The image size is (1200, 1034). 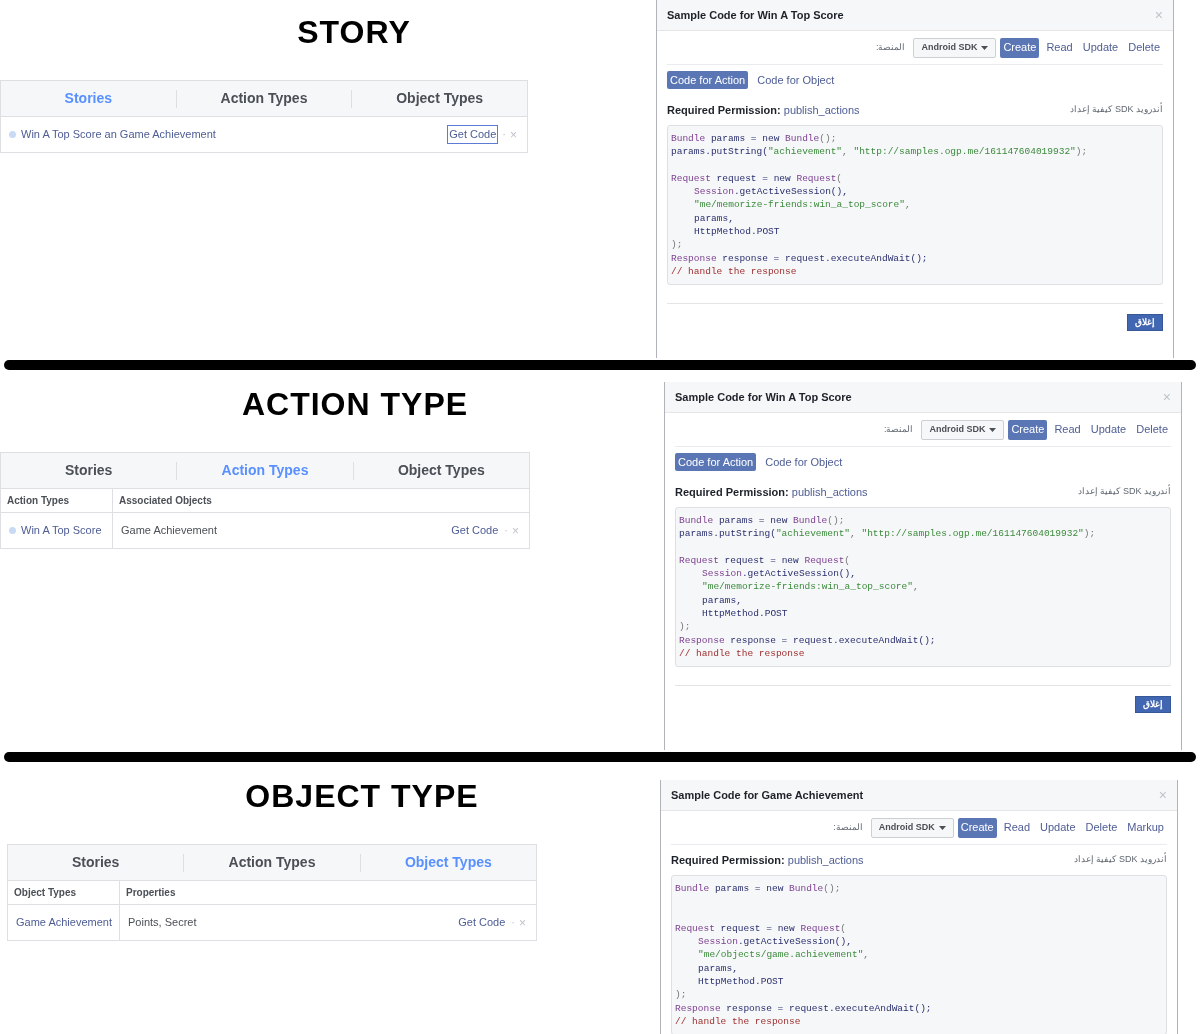 I want to click on section-heading: ACTION TYPE, so click(x=355, y=404).